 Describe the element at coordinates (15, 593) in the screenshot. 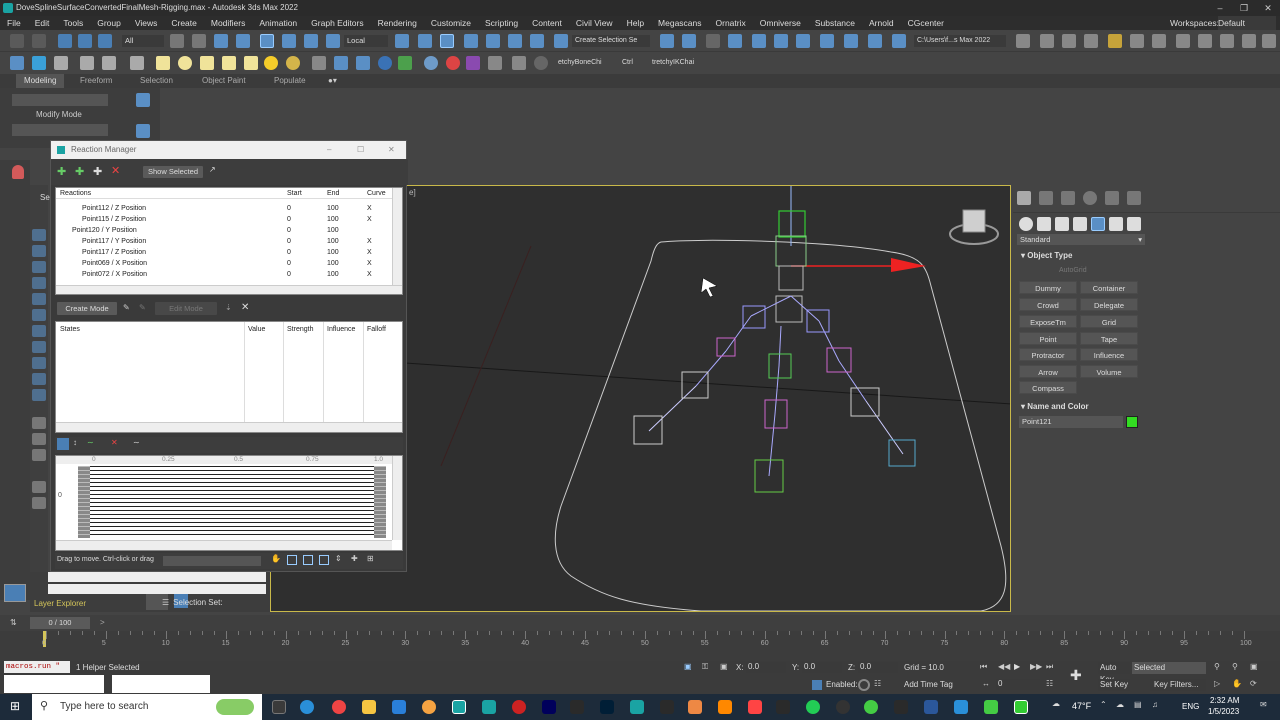

I see `layer-icon` at that location.